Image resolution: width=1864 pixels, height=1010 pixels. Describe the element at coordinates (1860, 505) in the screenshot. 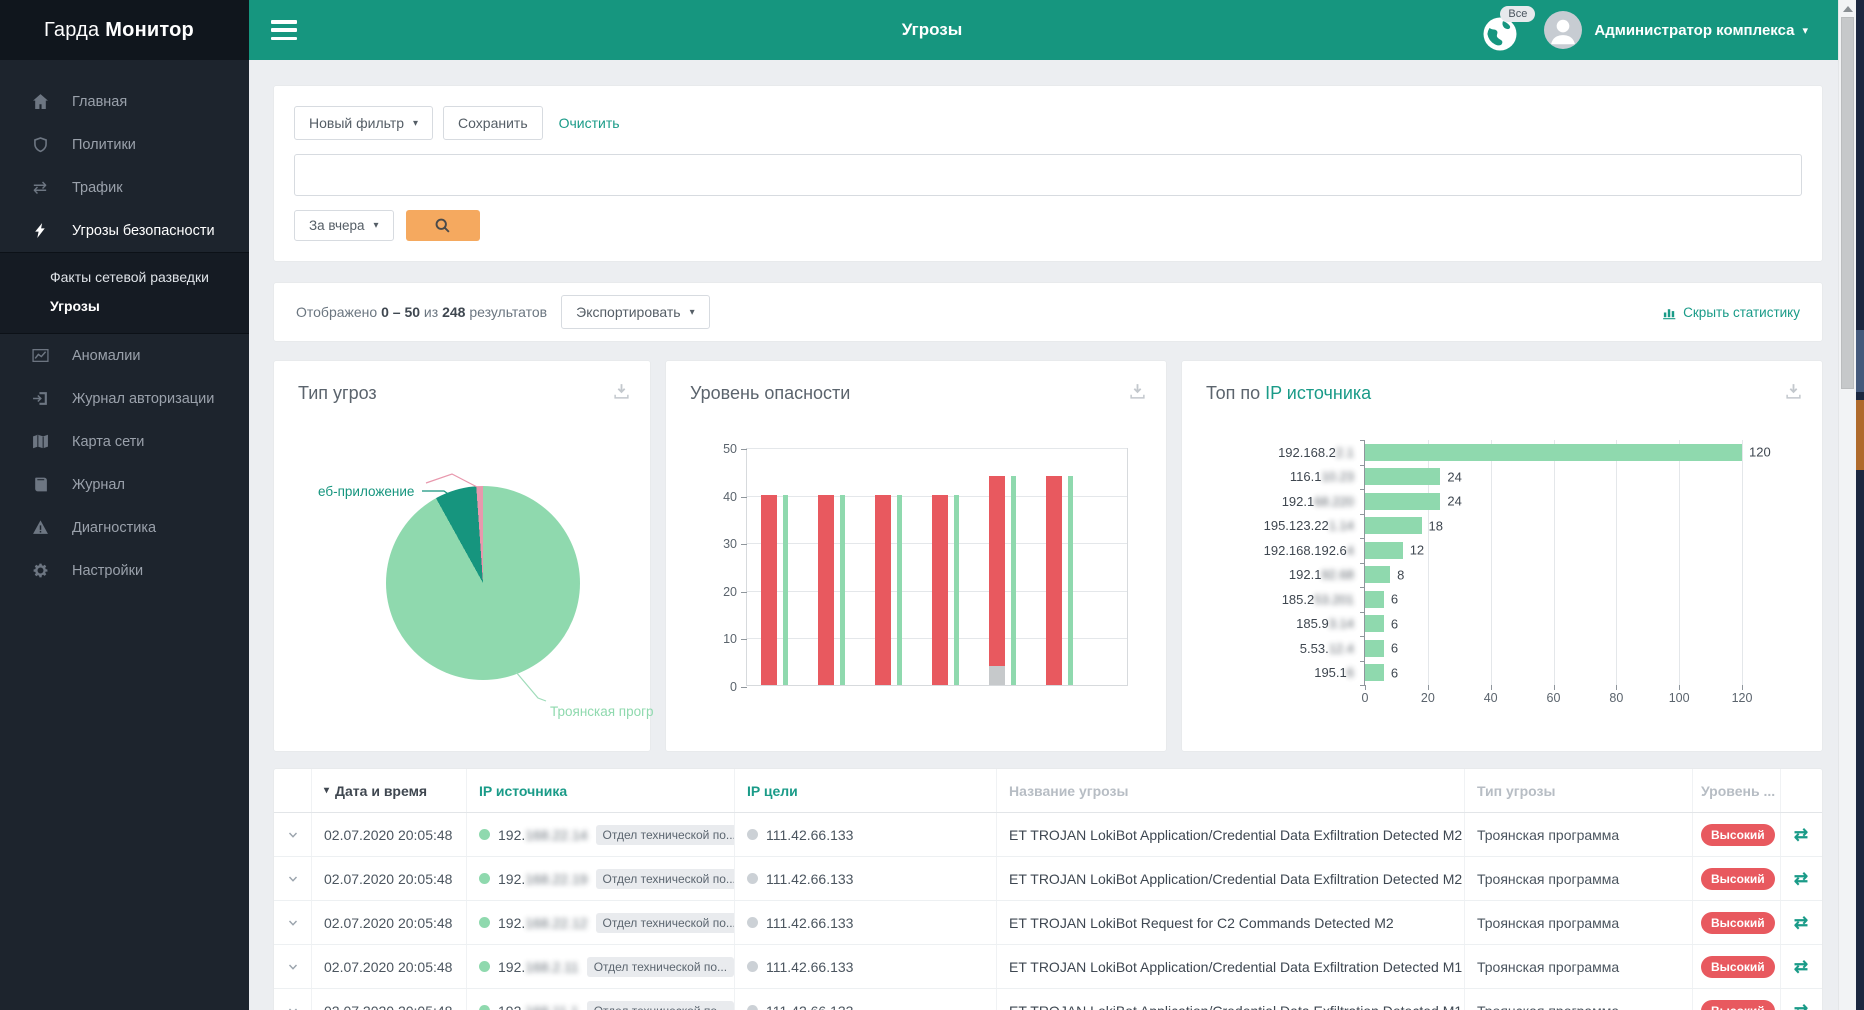

I see `right-edge-strip` at that location.